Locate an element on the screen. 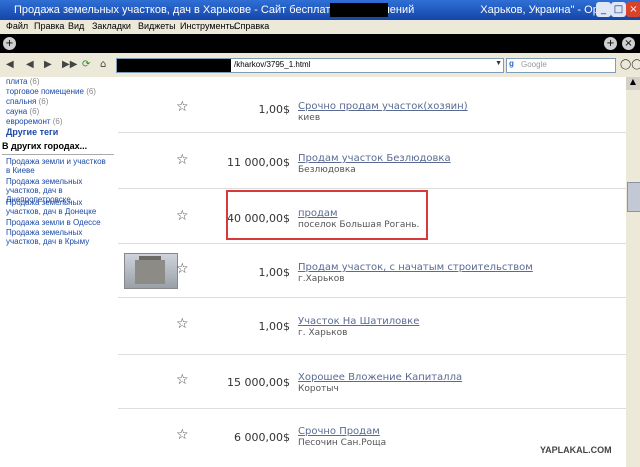 The image size is (640, 467). listing-price: 11 000,00$ is located at coordinates (258, 162).